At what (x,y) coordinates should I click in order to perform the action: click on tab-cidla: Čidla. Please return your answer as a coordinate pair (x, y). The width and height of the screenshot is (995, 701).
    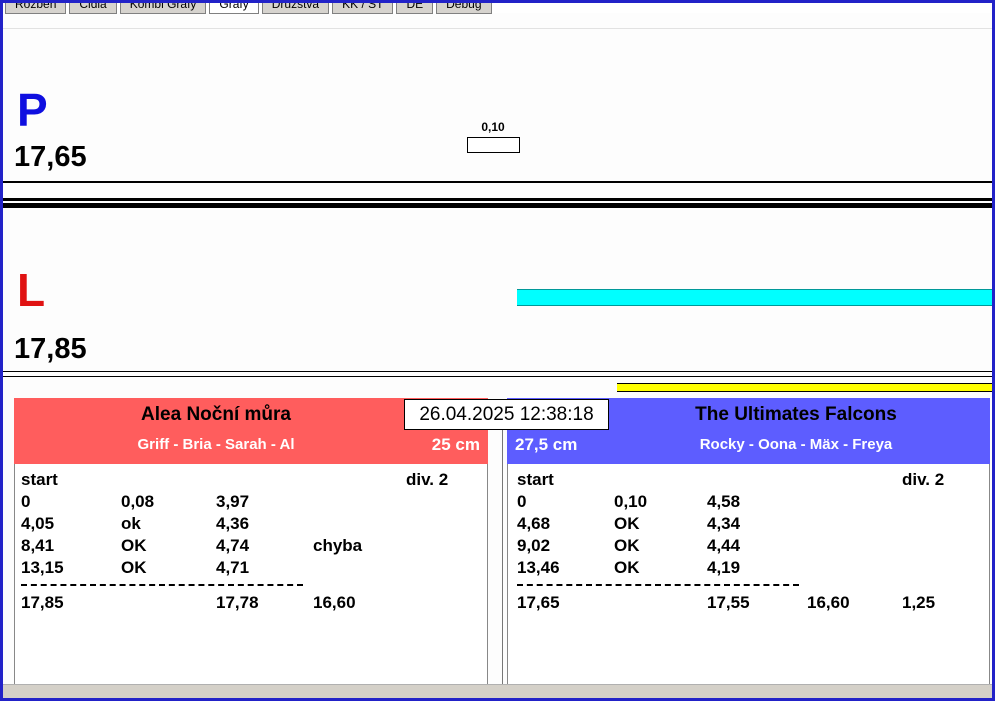
    Looking at the image, I should click on (93, 8).